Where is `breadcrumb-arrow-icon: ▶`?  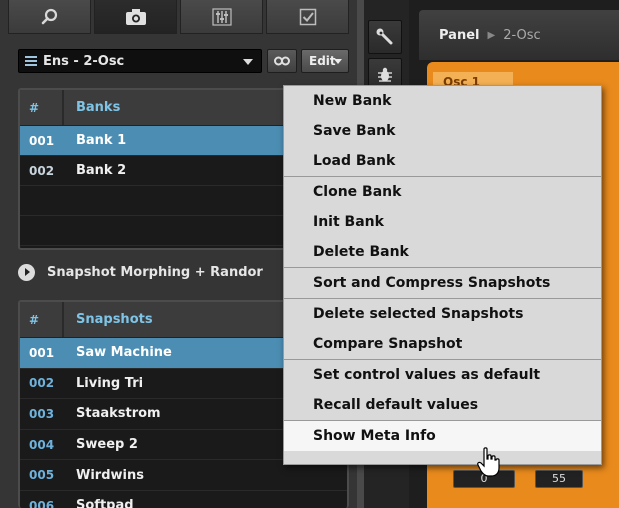 breadcrumb-arrow-icon: ▶ is located at coordinates (491, 35).